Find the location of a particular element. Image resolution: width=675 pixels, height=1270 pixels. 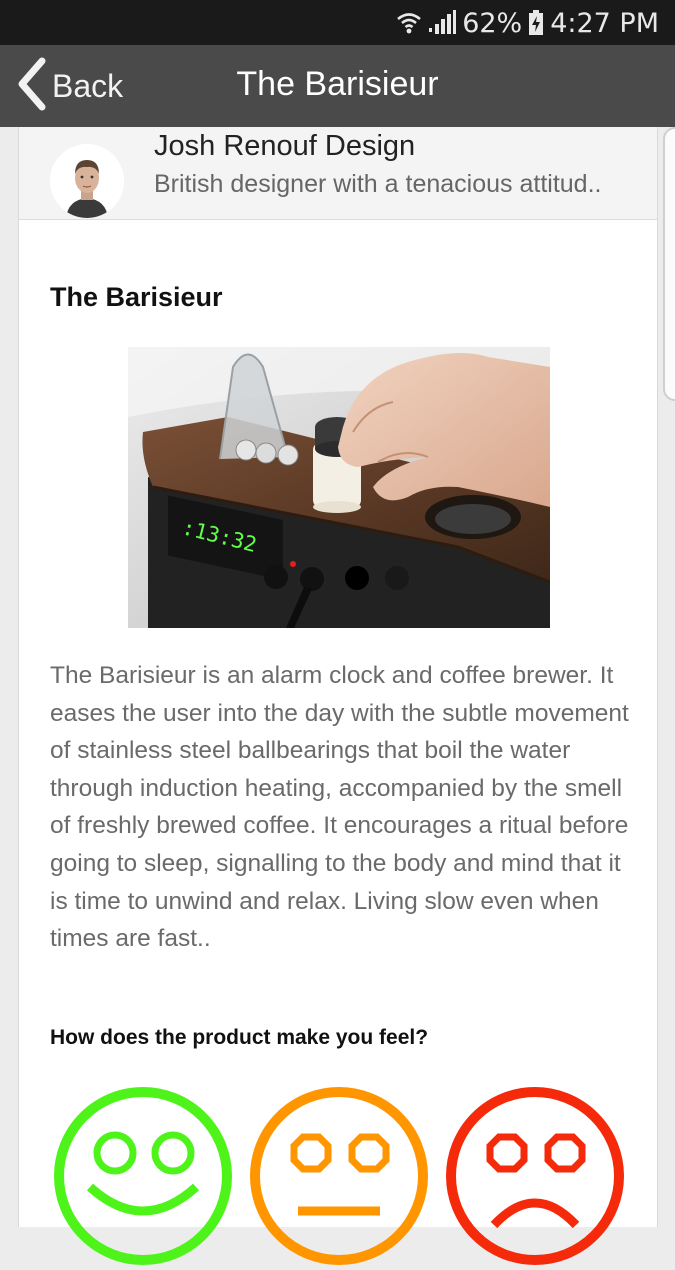

status-icons: 62% 4:27 PM is located at coordinates (527, 23).